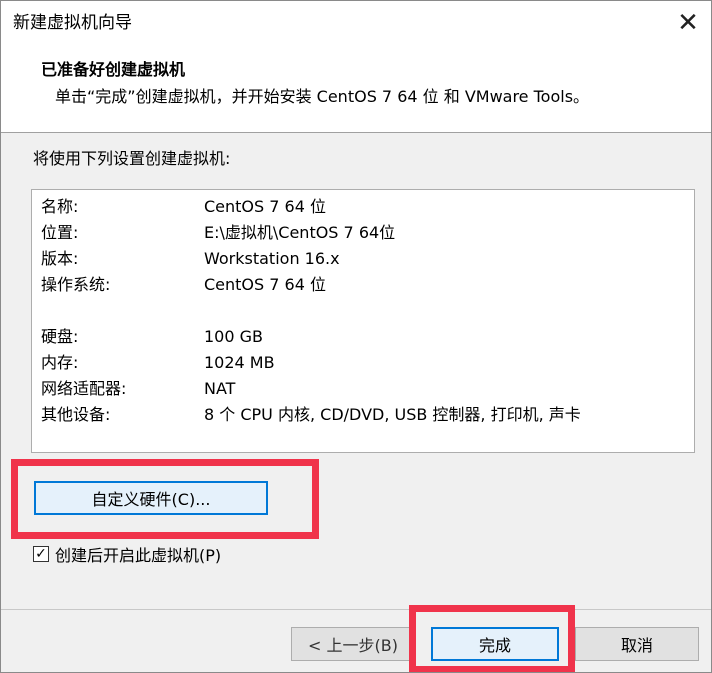 The width and height of the screenshot is (712, 673). Describe the element at coordinates (72, 23) in the screenshot. I see `window-title: 新建虚拟机向导` at that location.